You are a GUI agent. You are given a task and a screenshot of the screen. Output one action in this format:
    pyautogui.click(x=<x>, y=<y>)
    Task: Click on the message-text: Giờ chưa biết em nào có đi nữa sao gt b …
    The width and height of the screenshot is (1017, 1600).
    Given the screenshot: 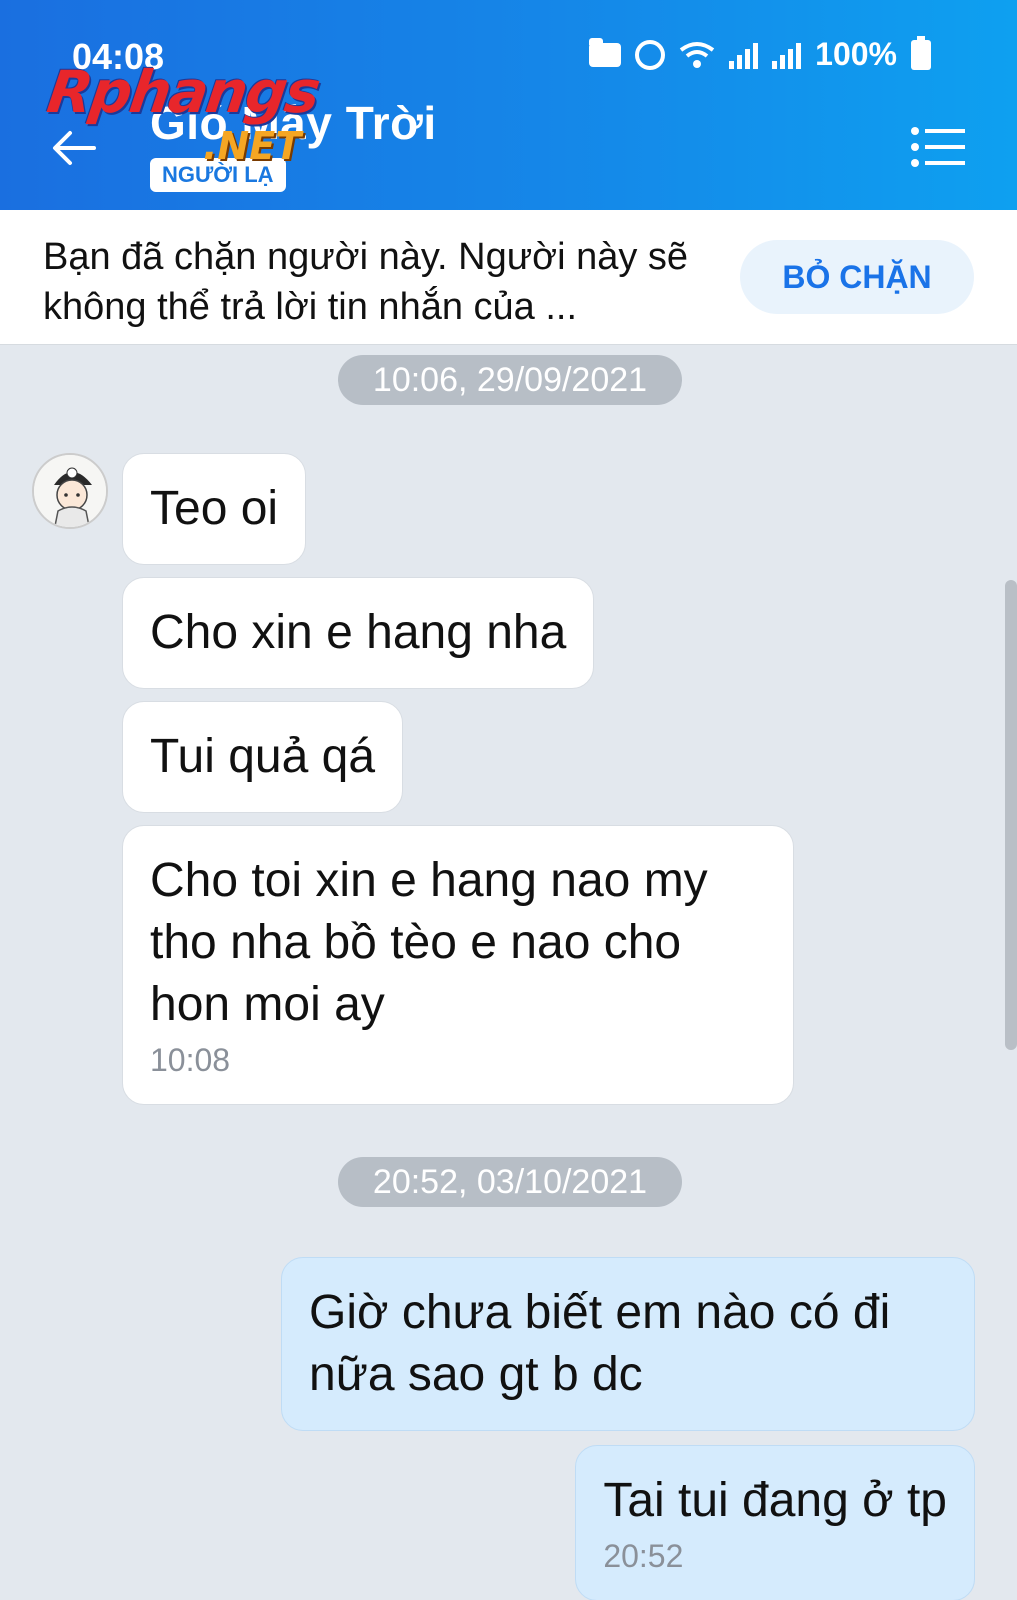 What is the action you would take?
    pyautogui.click(x=600, y=1343)
    